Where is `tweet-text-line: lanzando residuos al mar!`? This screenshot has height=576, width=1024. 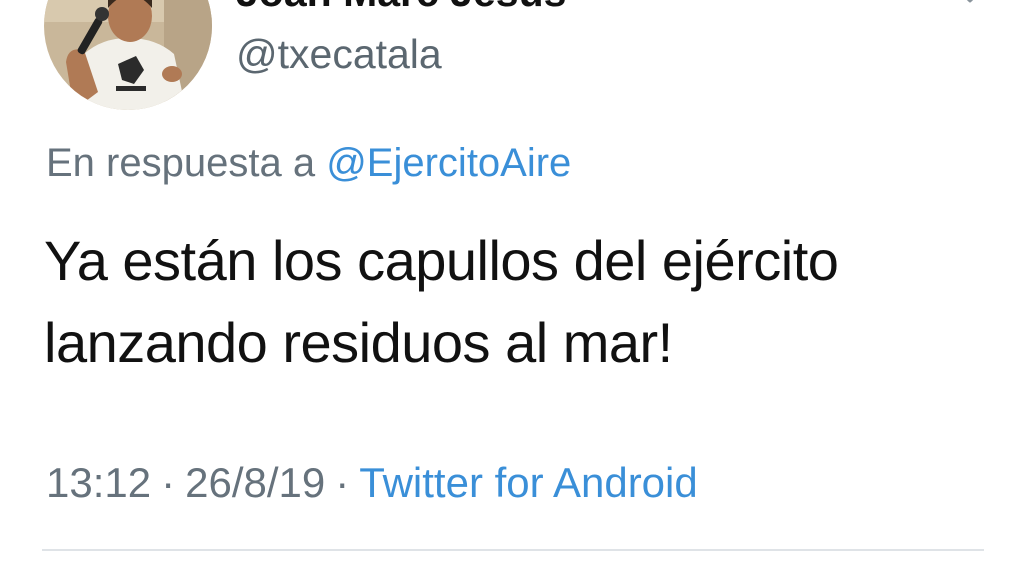 tweet-text-line: lanzando residuos al mar! is located at coordinates (358, 342).